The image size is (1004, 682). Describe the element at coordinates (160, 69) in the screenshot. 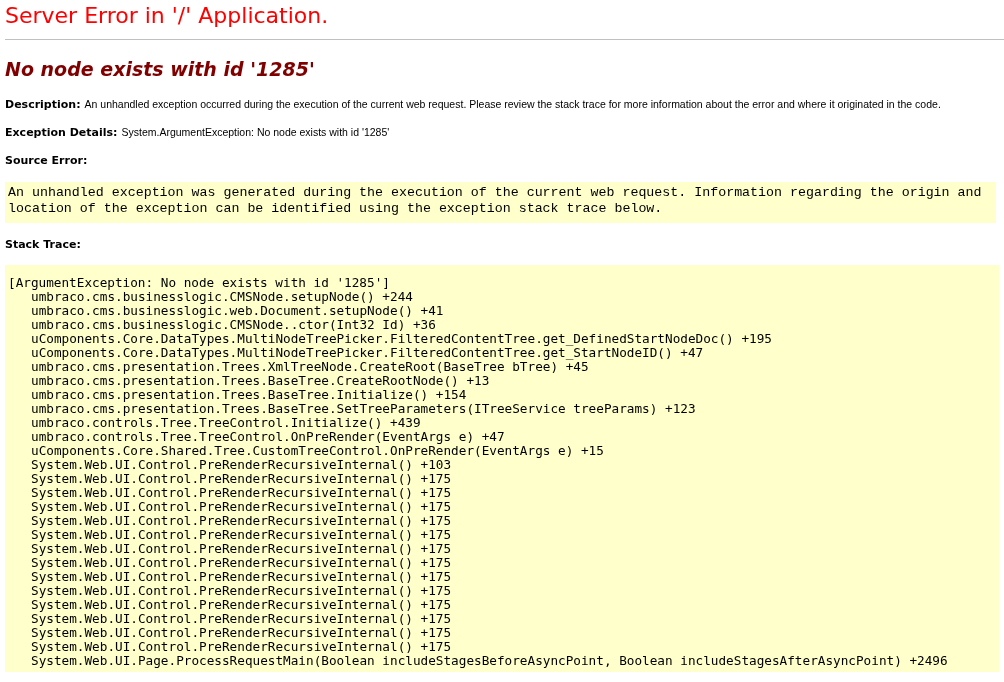

I see `error-heading: No node exists with id '1285'` at that location.